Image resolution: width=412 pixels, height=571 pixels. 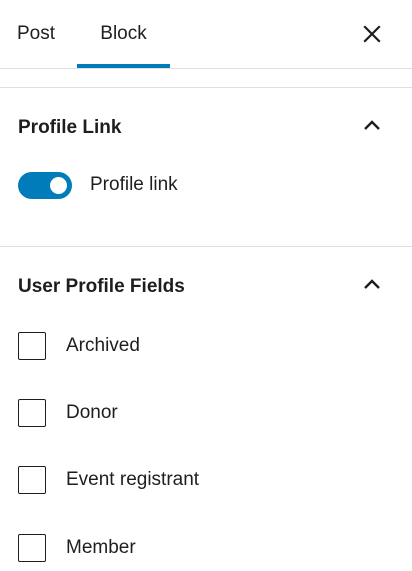 What do you see at coordinates (133, 479) in the screenshot?
I see `event-registrant-label: Event registrant` at bounding box center [133, 479].